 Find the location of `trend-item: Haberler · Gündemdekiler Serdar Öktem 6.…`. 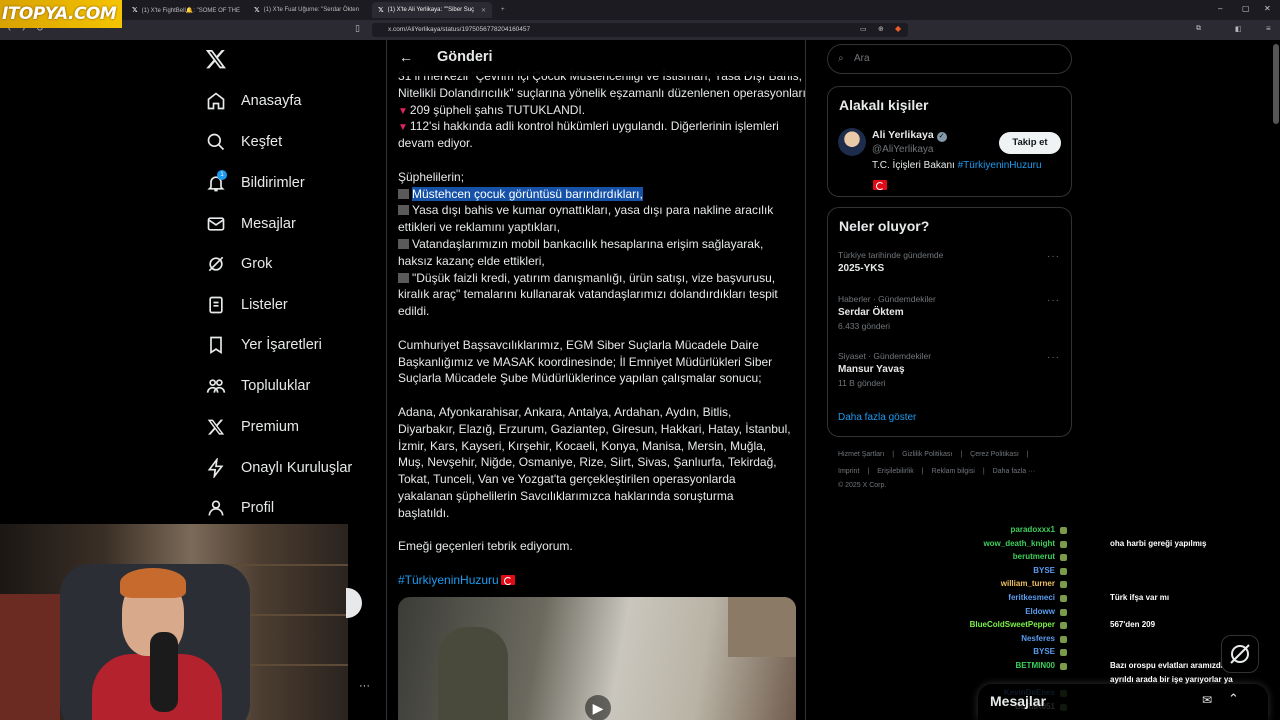

trend-item: Haberler · Gündemdekiler Serdar Öktem 6.… is located at coordinates (887, 312).